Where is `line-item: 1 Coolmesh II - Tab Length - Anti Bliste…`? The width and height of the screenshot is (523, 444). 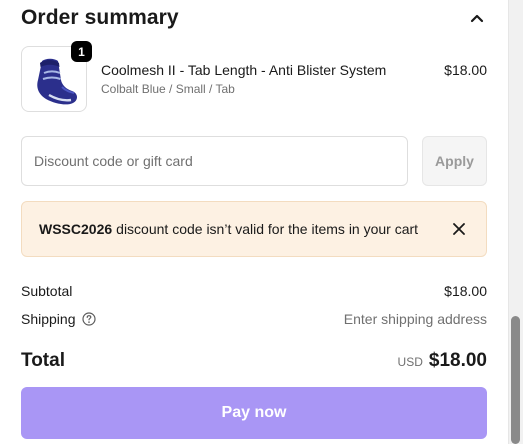 line-item: 1 Coolmesh II - Tab Length - Anti Bliste… is located at coordinates (254, 76).